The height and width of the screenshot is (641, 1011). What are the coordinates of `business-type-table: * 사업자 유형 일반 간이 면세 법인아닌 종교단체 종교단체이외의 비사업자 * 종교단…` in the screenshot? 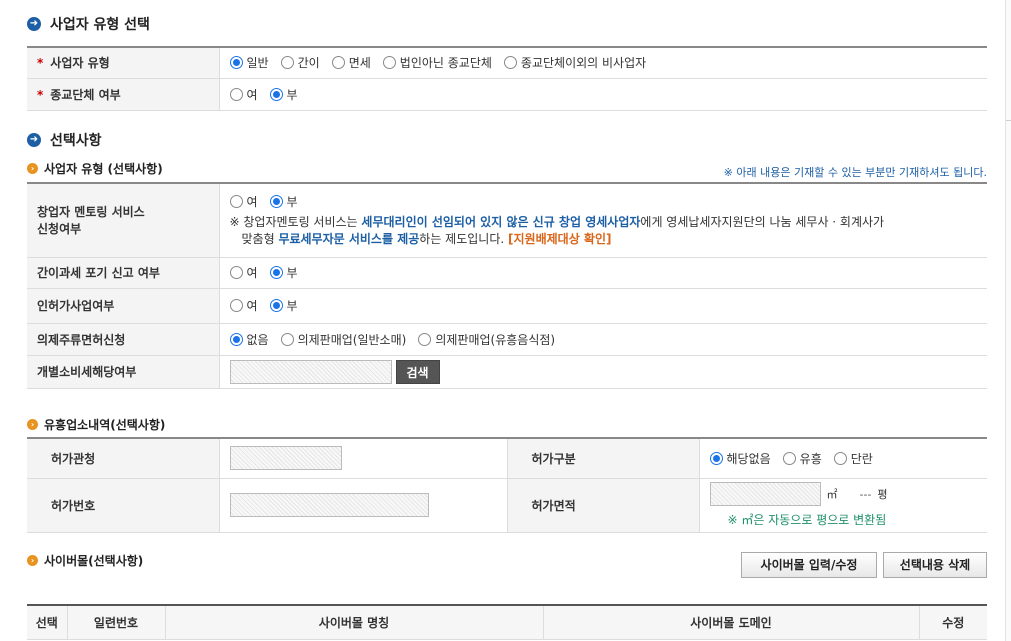 It's located at (507, 78).